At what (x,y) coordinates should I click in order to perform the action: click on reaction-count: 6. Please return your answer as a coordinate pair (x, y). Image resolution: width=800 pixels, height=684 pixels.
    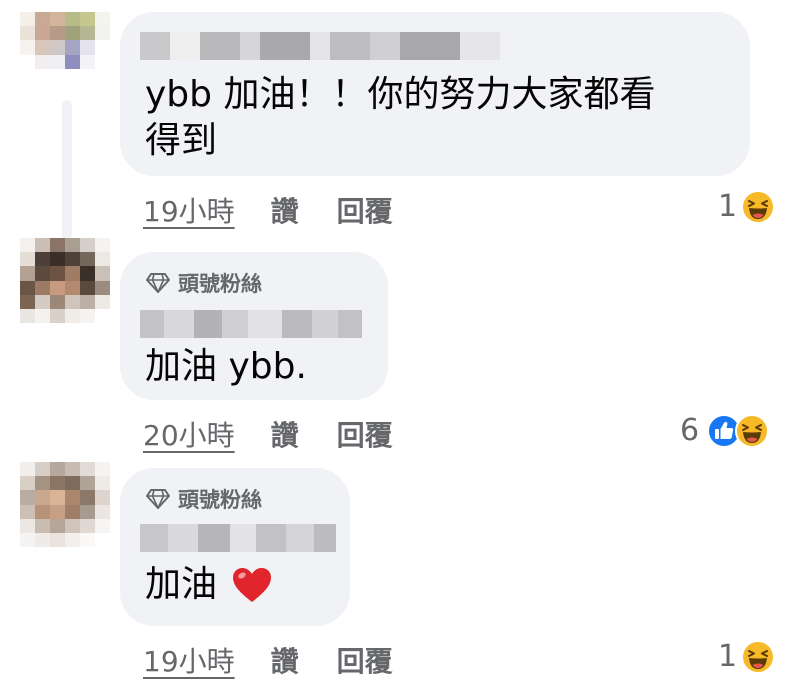
    Looking at the image, I should click on (690, 430).